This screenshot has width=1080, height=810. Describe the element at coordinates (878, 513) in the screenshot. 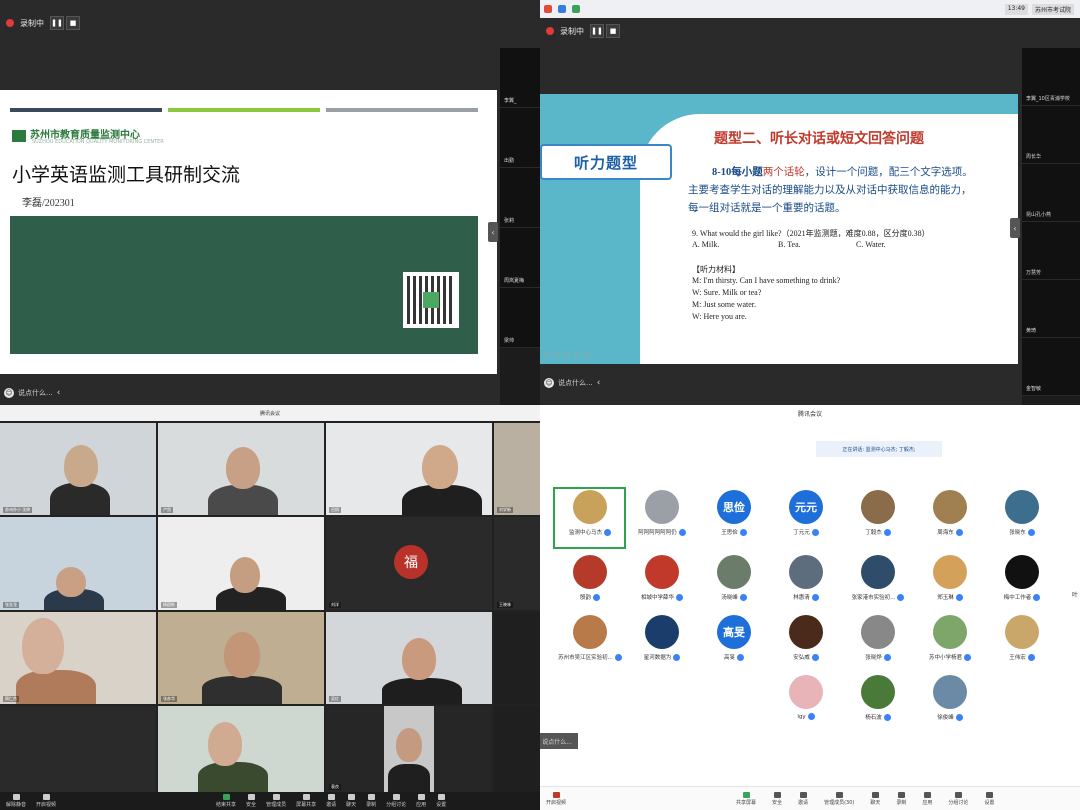

I see `attendee-item: 丁毅杰` at that location.